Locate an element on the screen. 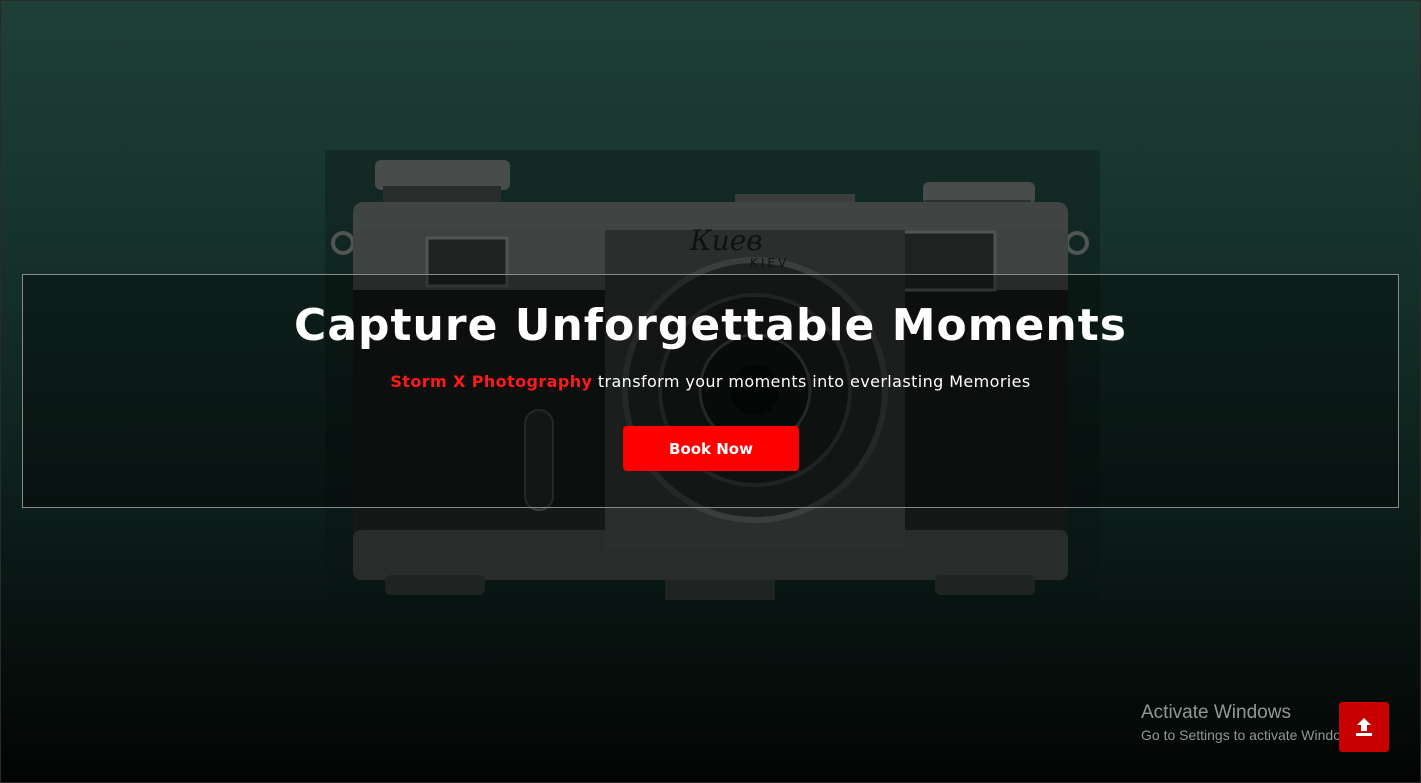 This screenshot has height=783, width=1421. scroll-to-top-button is located at coordinates (1364, 727).